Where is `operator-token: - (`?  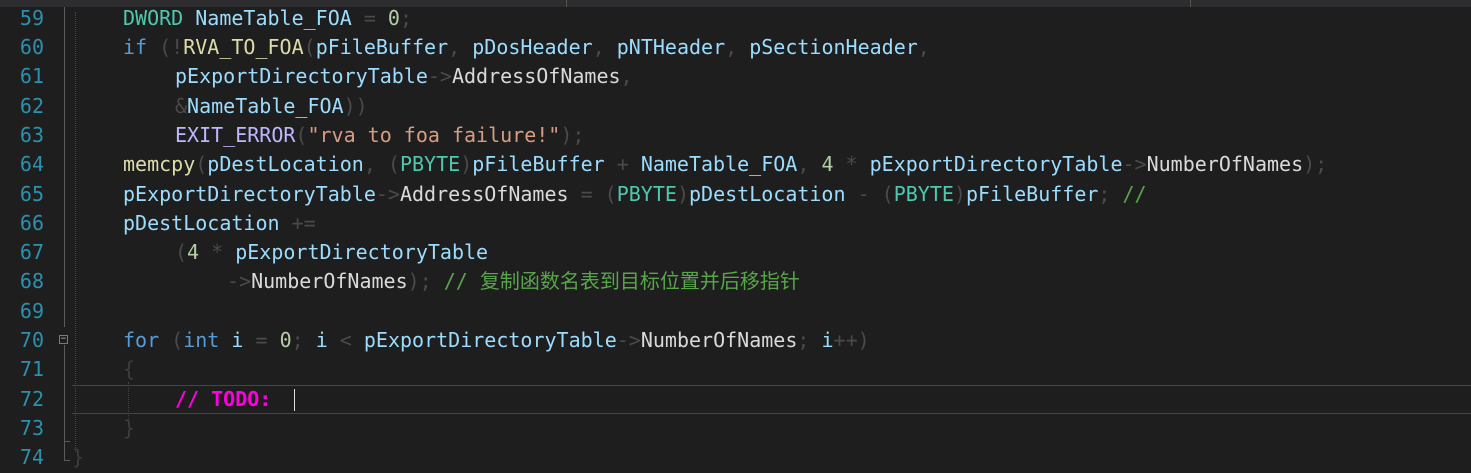
operator-token: - ( is located at coordinates (869, 194).